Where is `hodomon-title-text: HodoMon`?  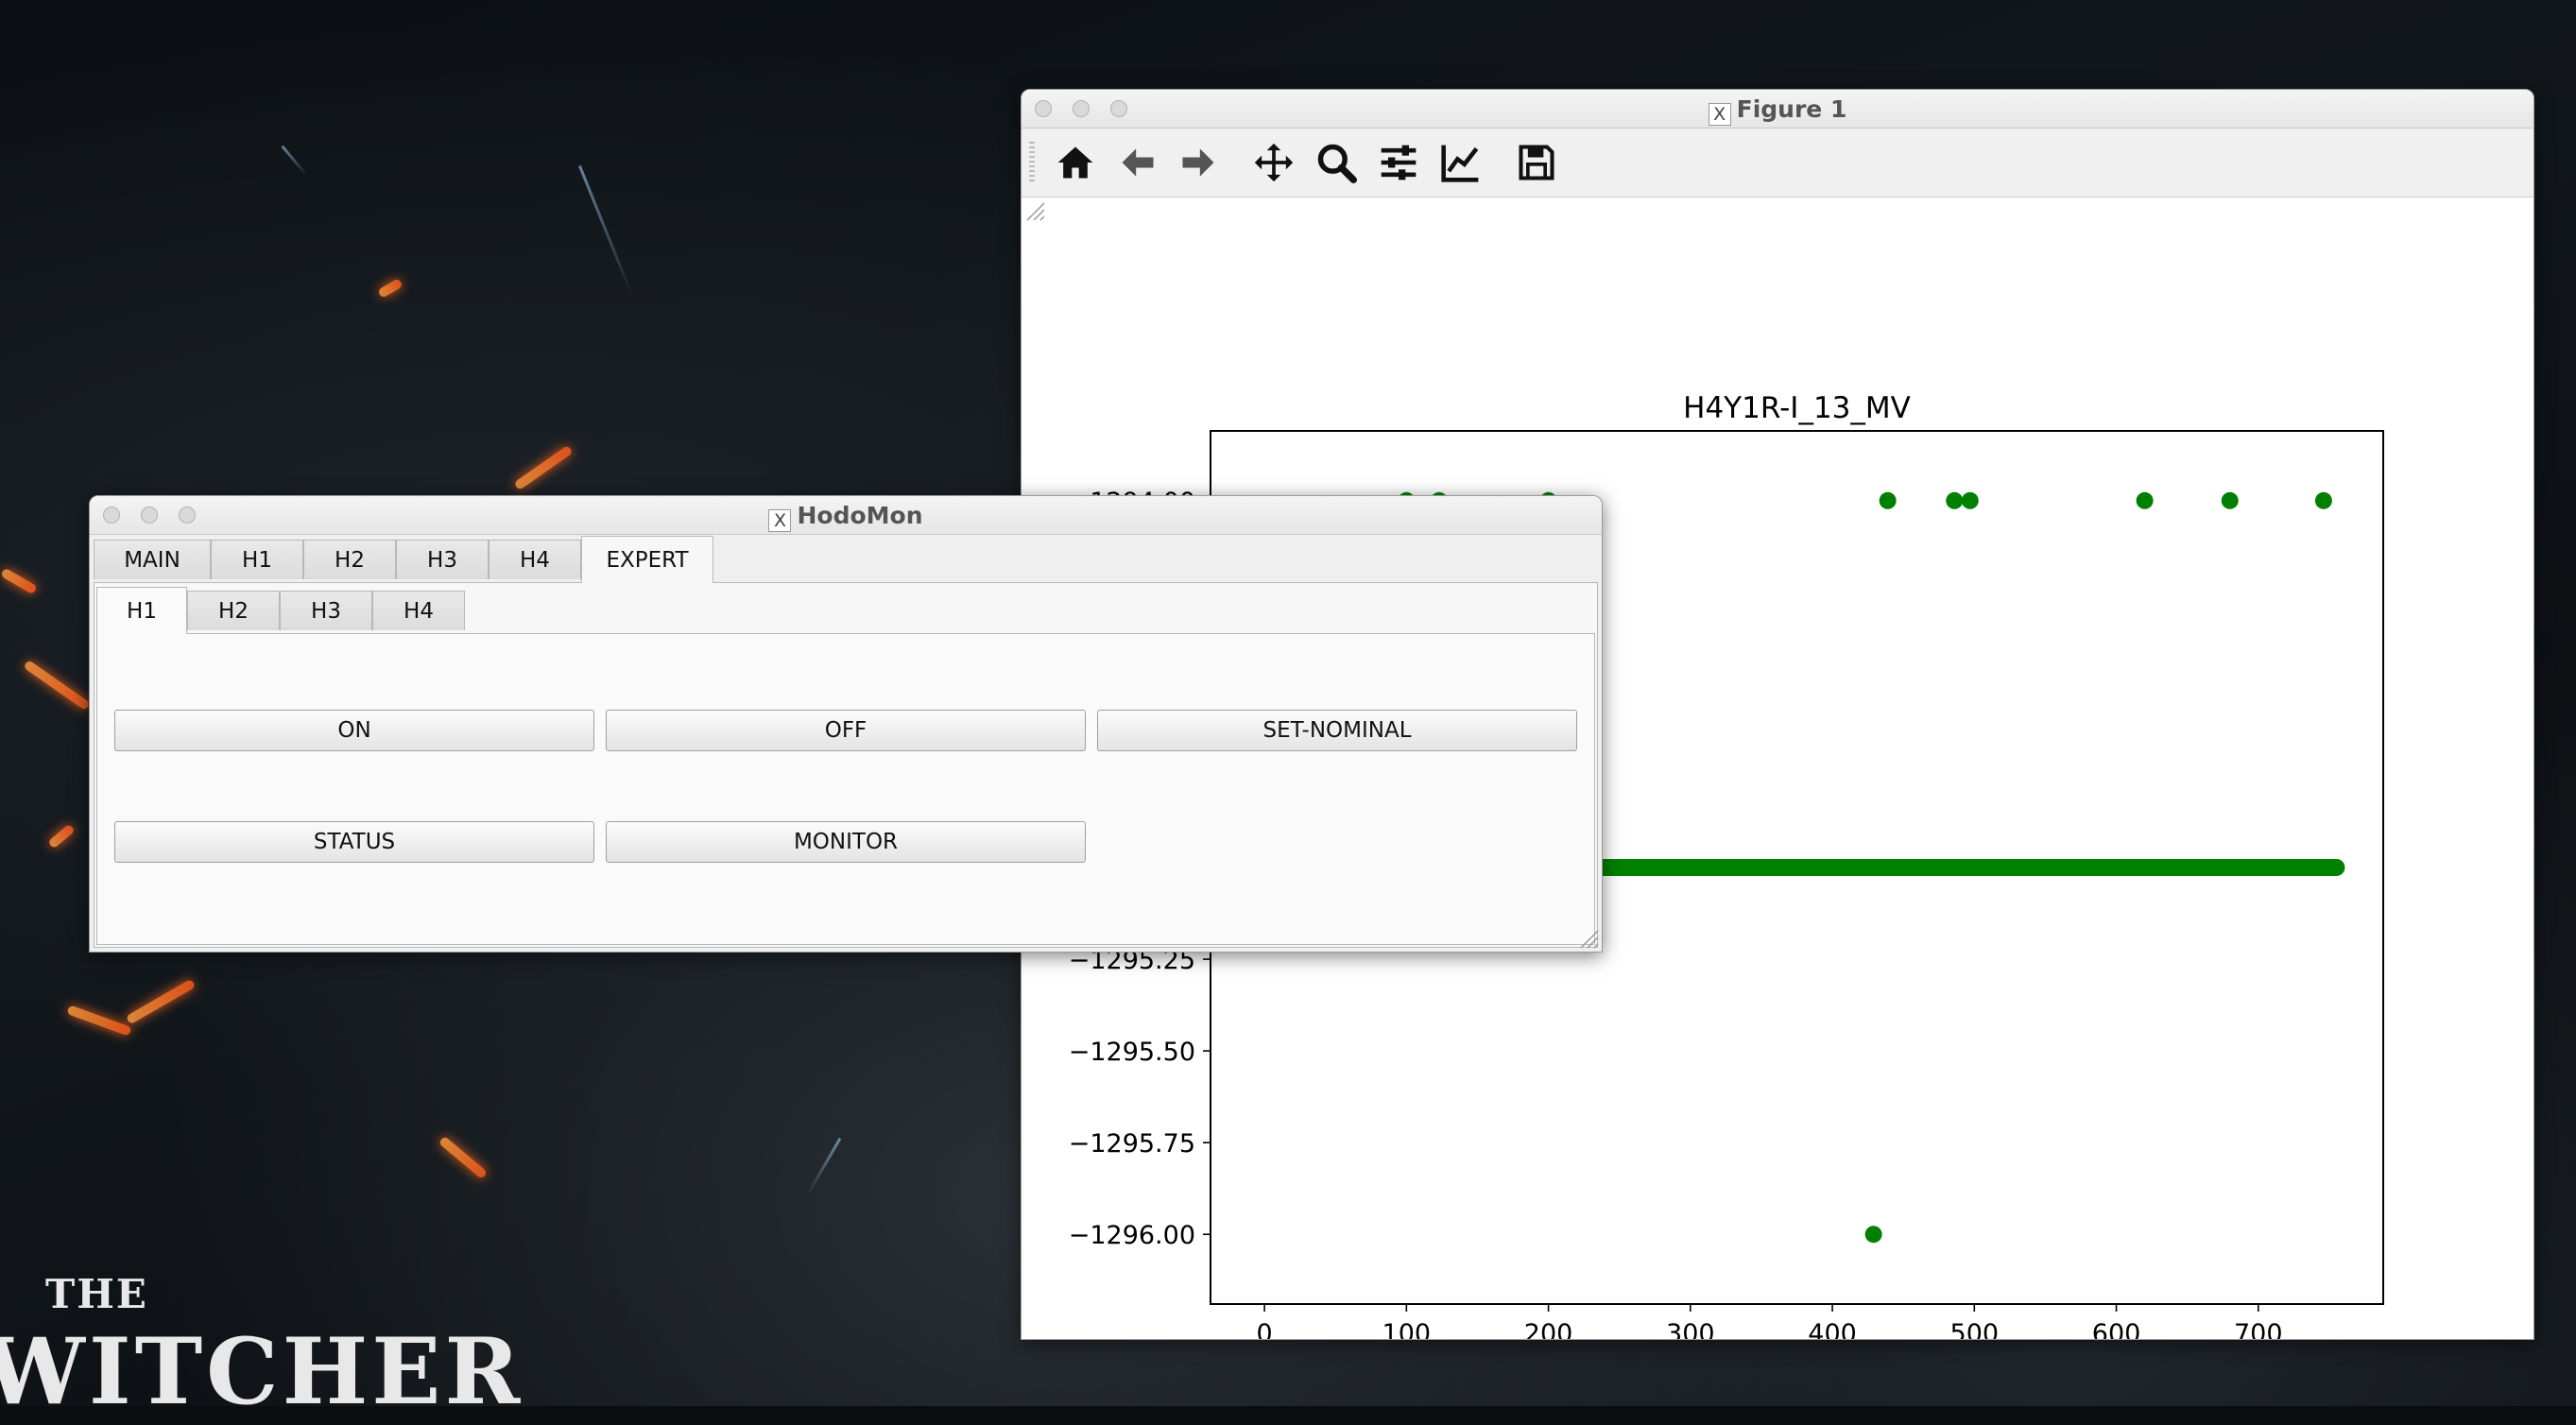
hodomon-title-text: HodoMon is located at coordinates (860, 515).